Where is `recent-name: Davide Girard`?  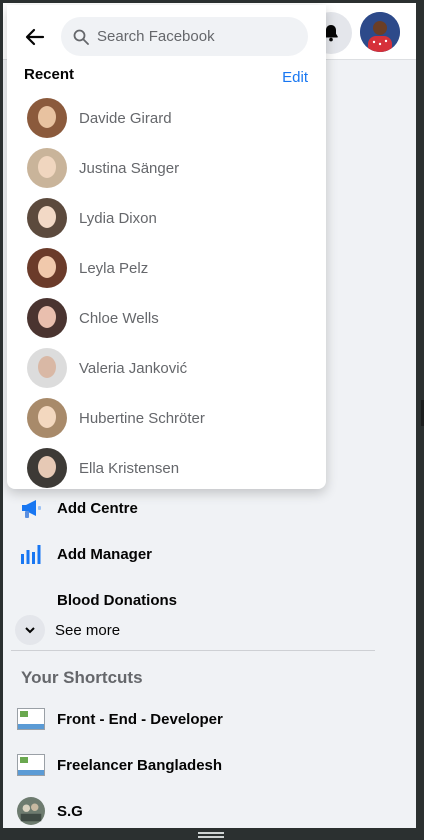
recent-name: Davide Girard is located at coordinates (125, 118).